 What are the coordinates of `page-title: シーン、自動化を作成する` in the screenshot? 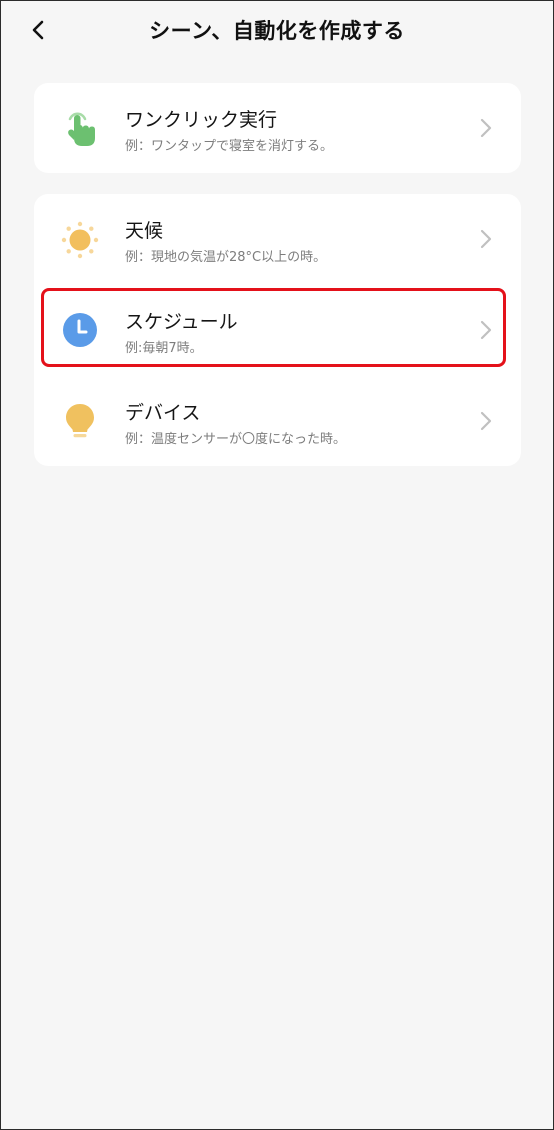 It's located at (277, 31).